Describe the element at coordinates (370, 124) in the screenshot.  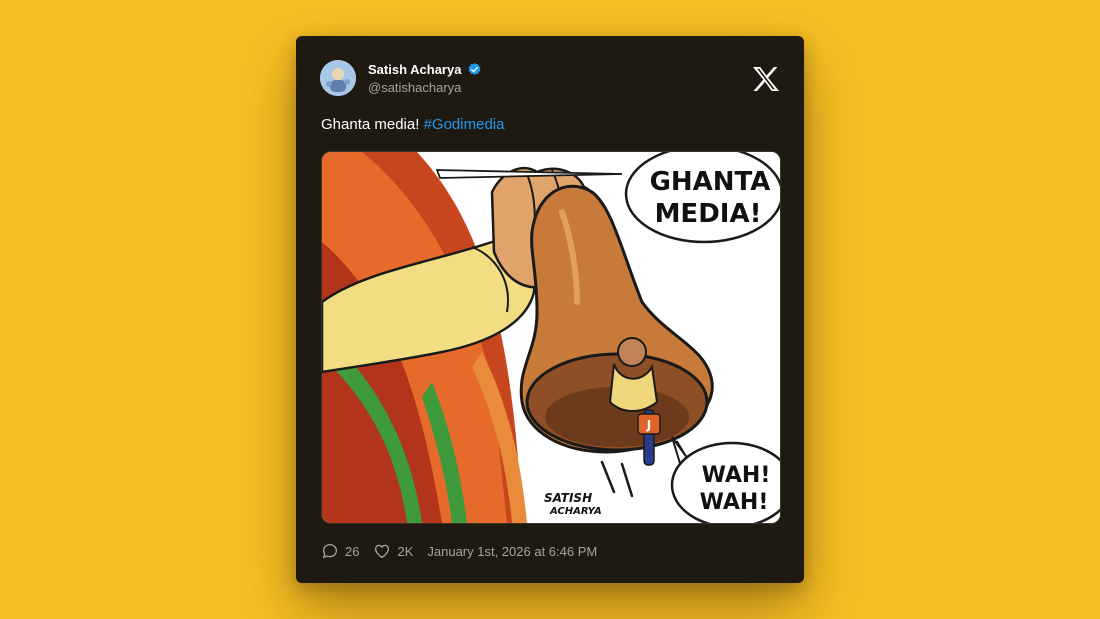
I see `tweet-text-plain: Ghanta media!` at that location.